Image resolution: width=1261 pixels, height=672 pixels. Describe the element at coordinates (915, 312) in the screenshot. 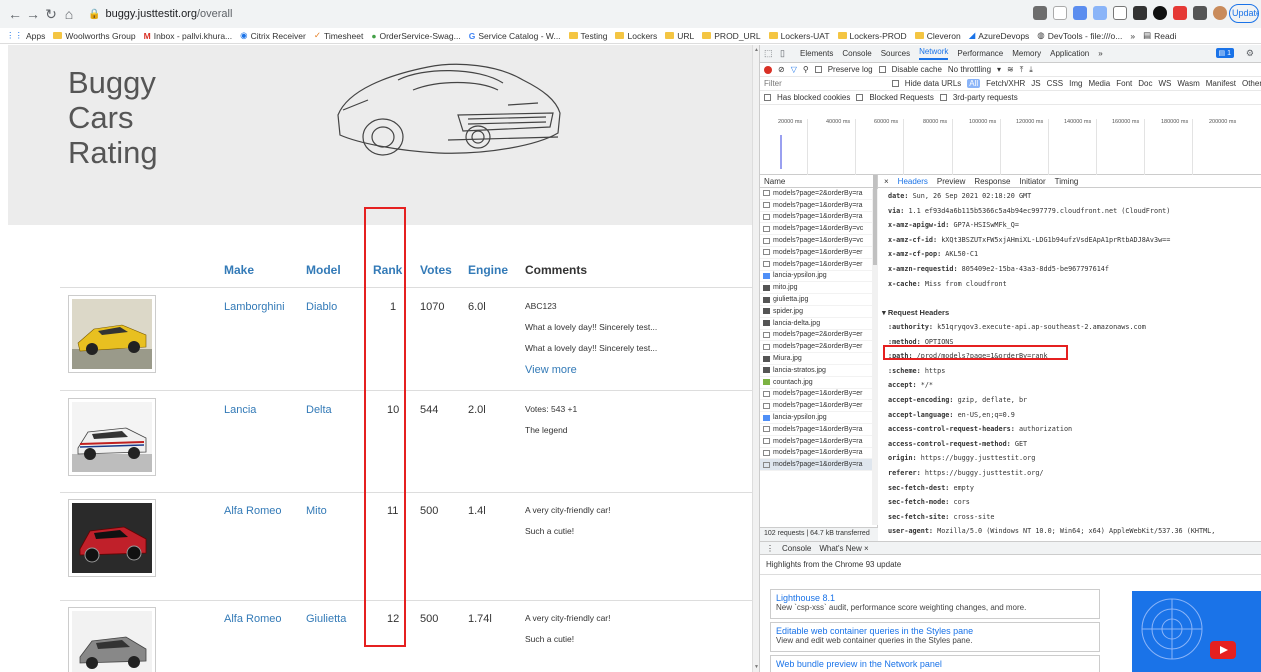

I see `request-headers-title: ▾ Request Headers` at that location.